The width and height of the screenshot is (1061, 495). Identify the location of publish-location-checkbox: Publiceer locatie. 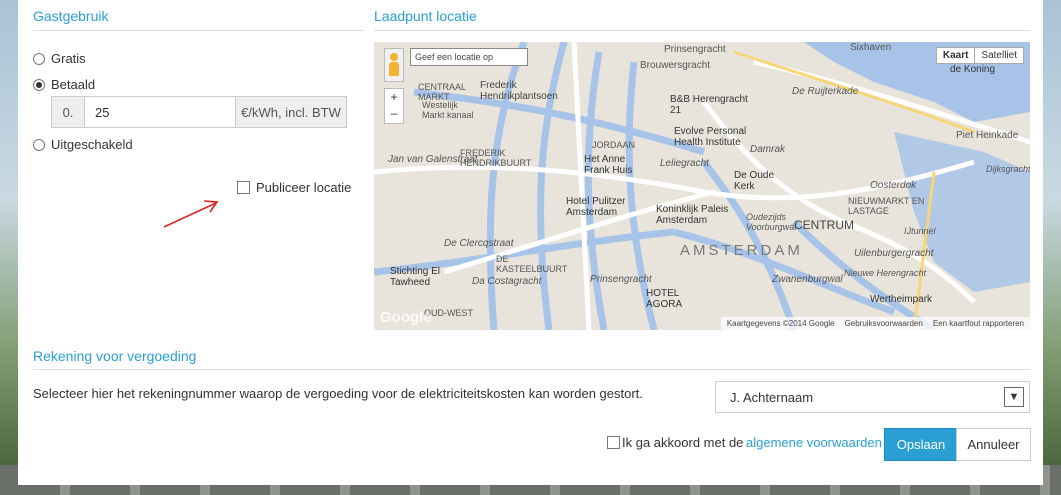
(294, 187).